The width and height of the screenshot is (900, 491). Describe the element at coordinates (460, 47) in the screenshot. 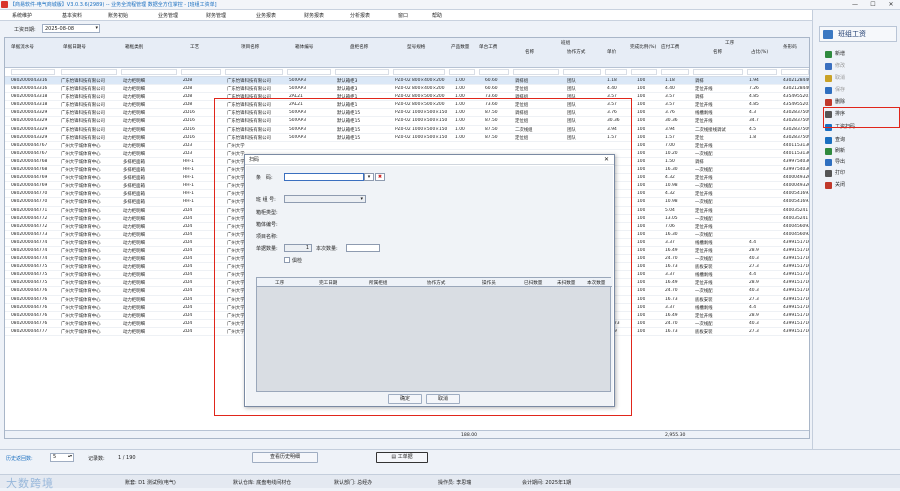

I see `col-qty: 产品数量` at that location.